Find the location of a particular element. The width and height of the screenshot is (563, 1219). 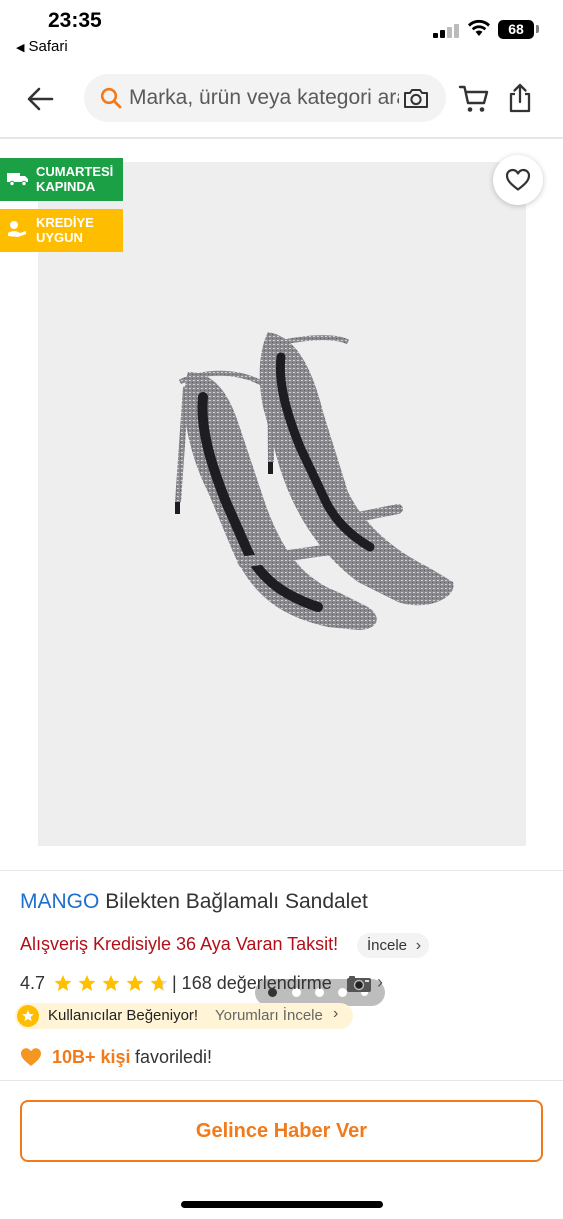

cellular-signal-icon is located at coordinates (447, 31).